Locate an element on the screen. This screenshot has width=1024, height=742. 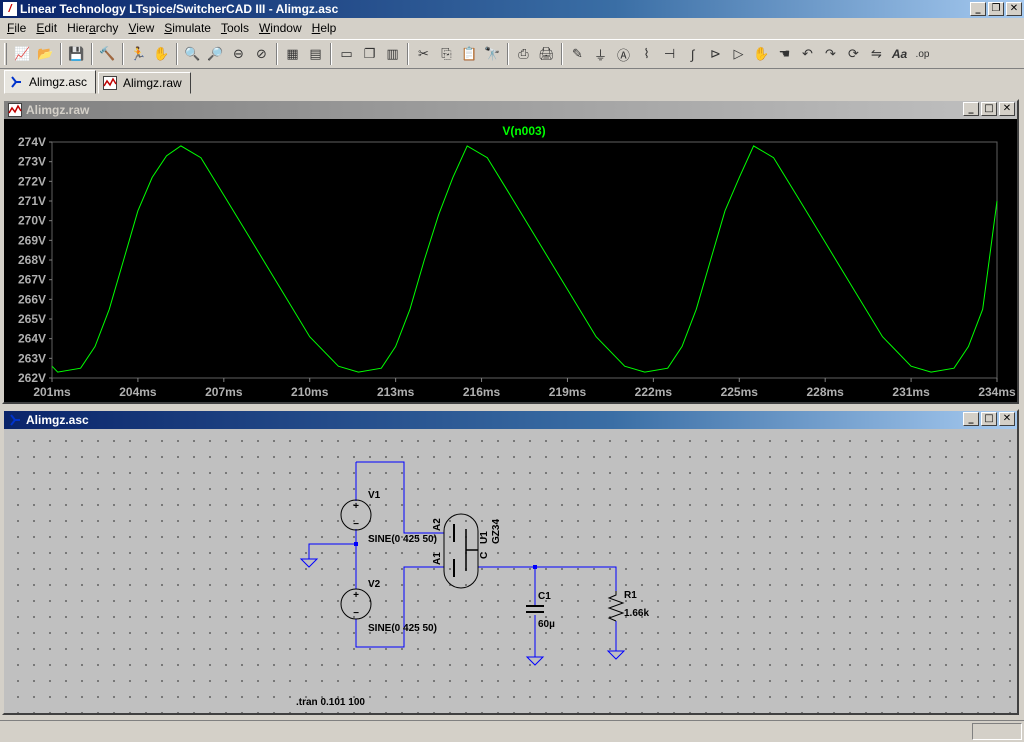
wire-icon: ✎ is located at coordinates (577, 54).